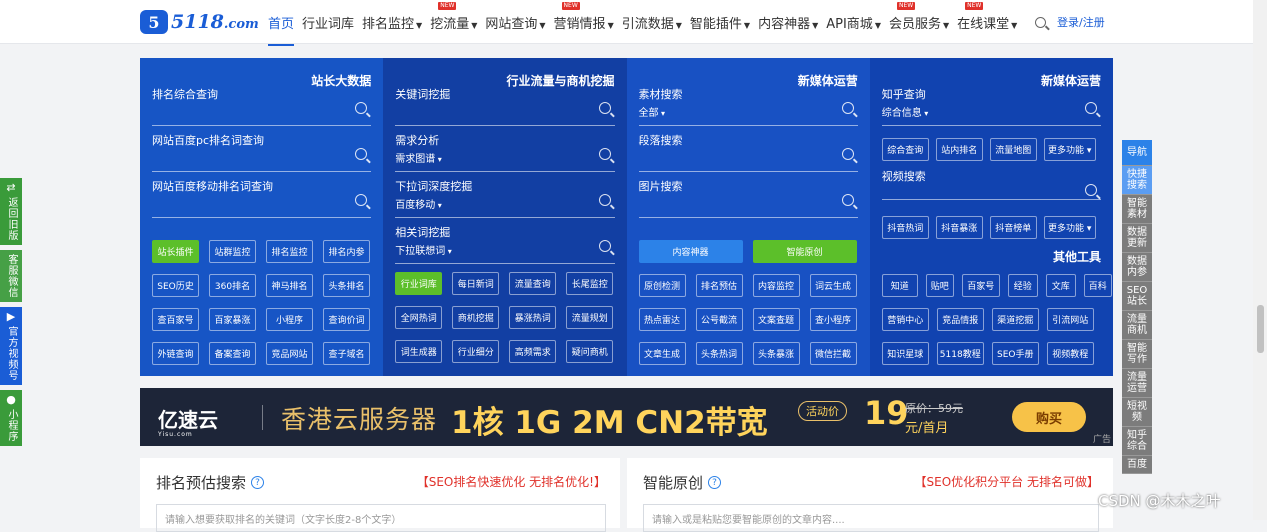 This screenshot has width=1267, height=532. Describe the element at coordinates (418, 203) in the screenshot. I see `field-dropdown: 百度移动` at that location.